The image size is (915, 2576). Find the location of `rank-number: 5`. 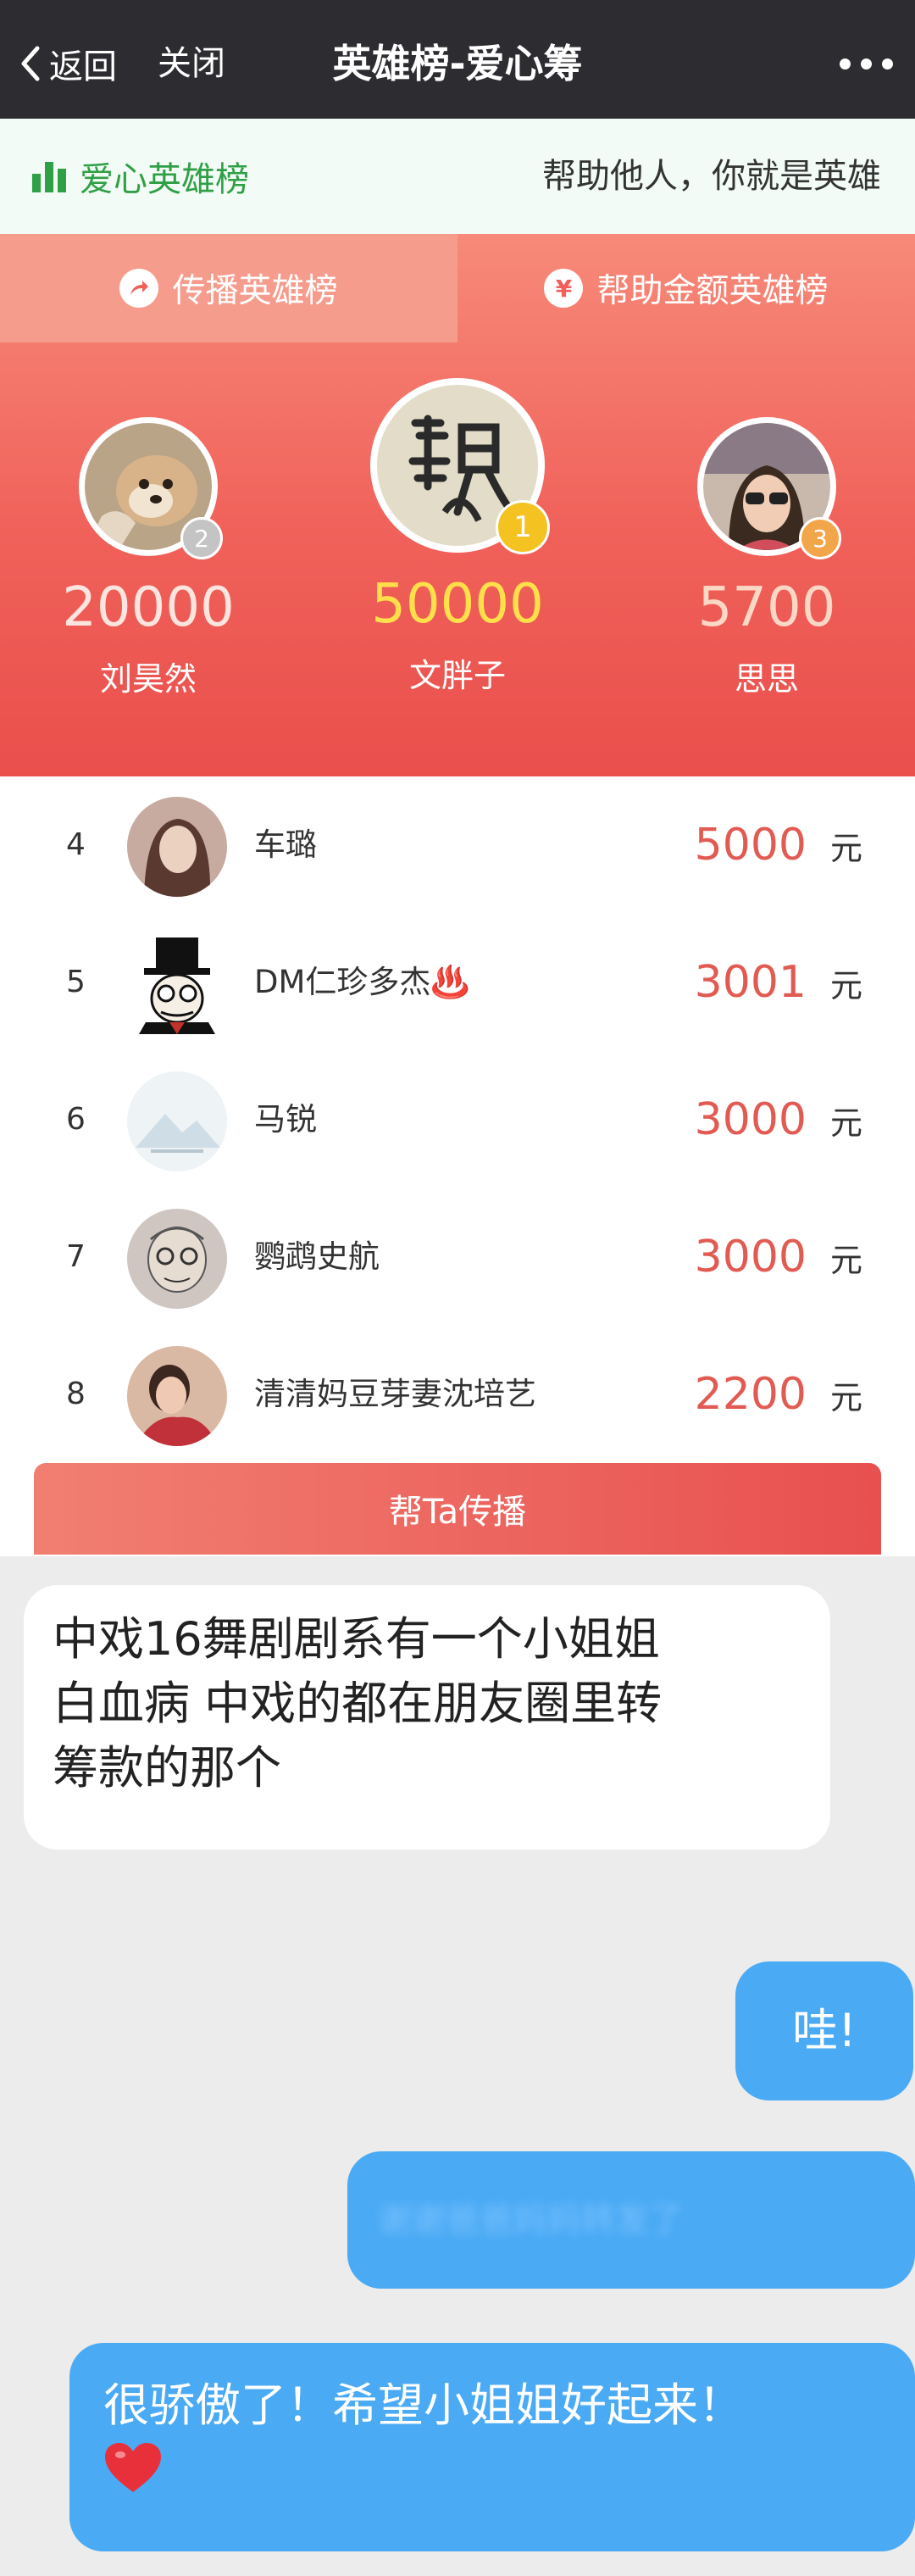

rank-number: 5 is located at coordinates (76, 982).